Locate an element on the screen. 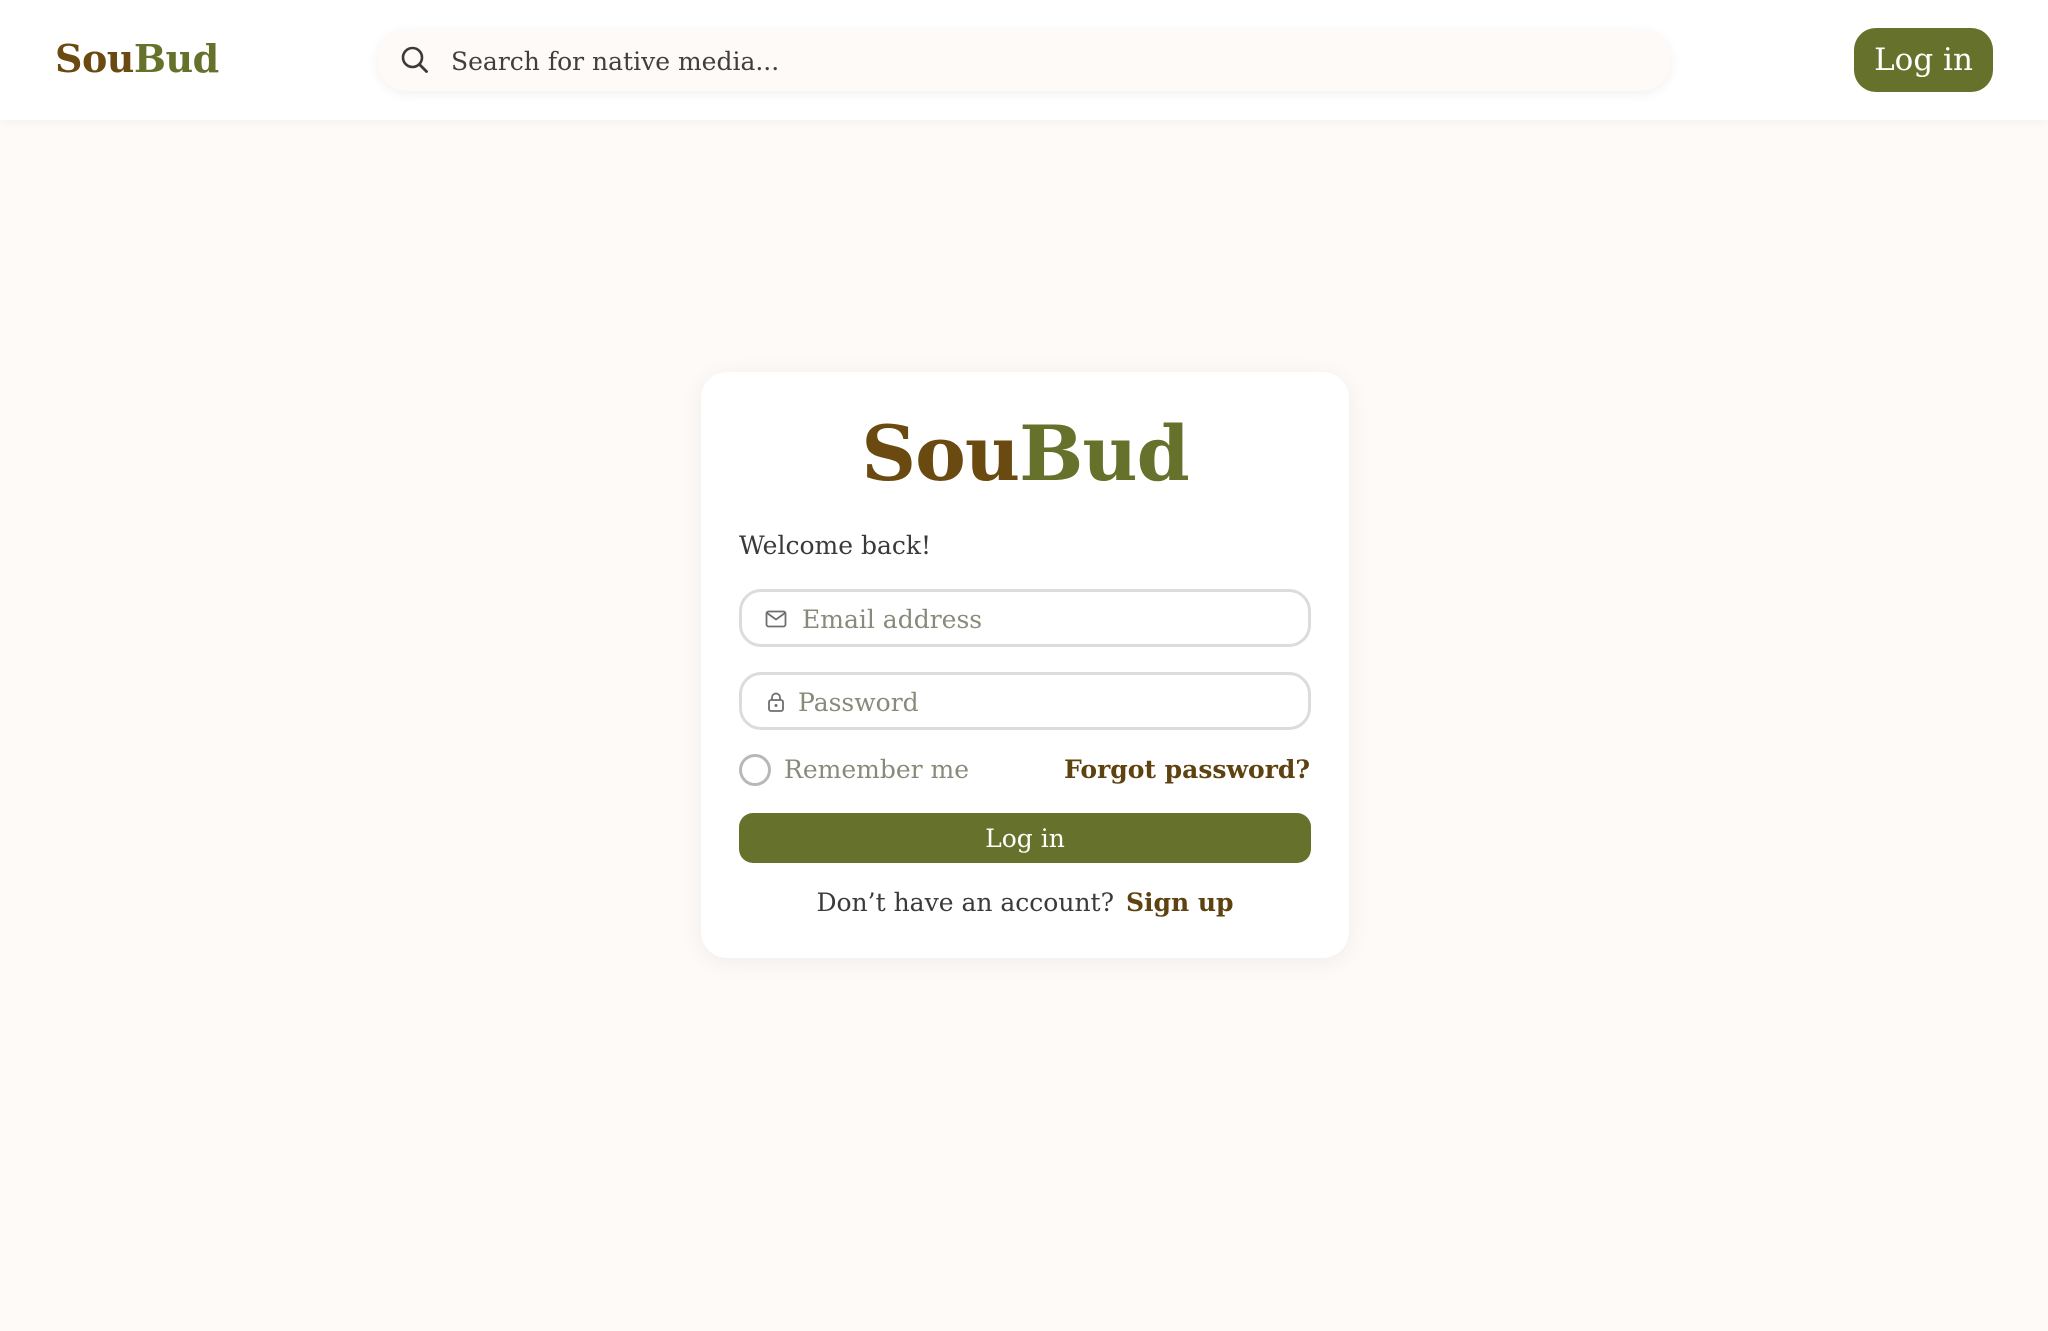 The height and width of the screenshot is (1331, 2048). search-bar is located at coordinates (1024, 61).